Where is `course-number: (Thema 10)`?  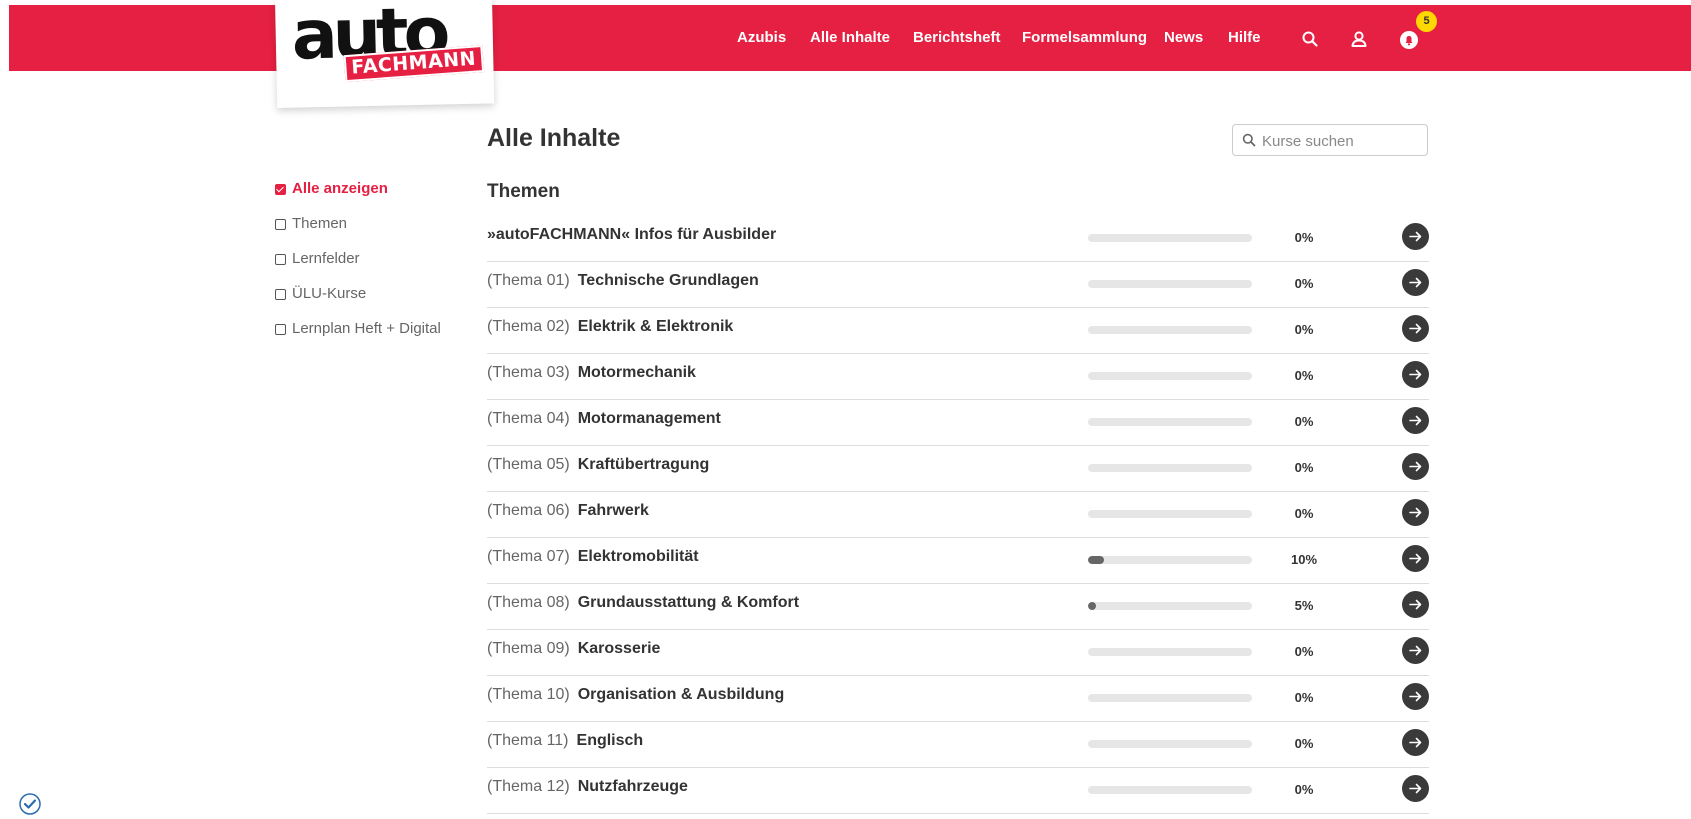
course-number: (Thema 10) is located at coordinates (528, 694).